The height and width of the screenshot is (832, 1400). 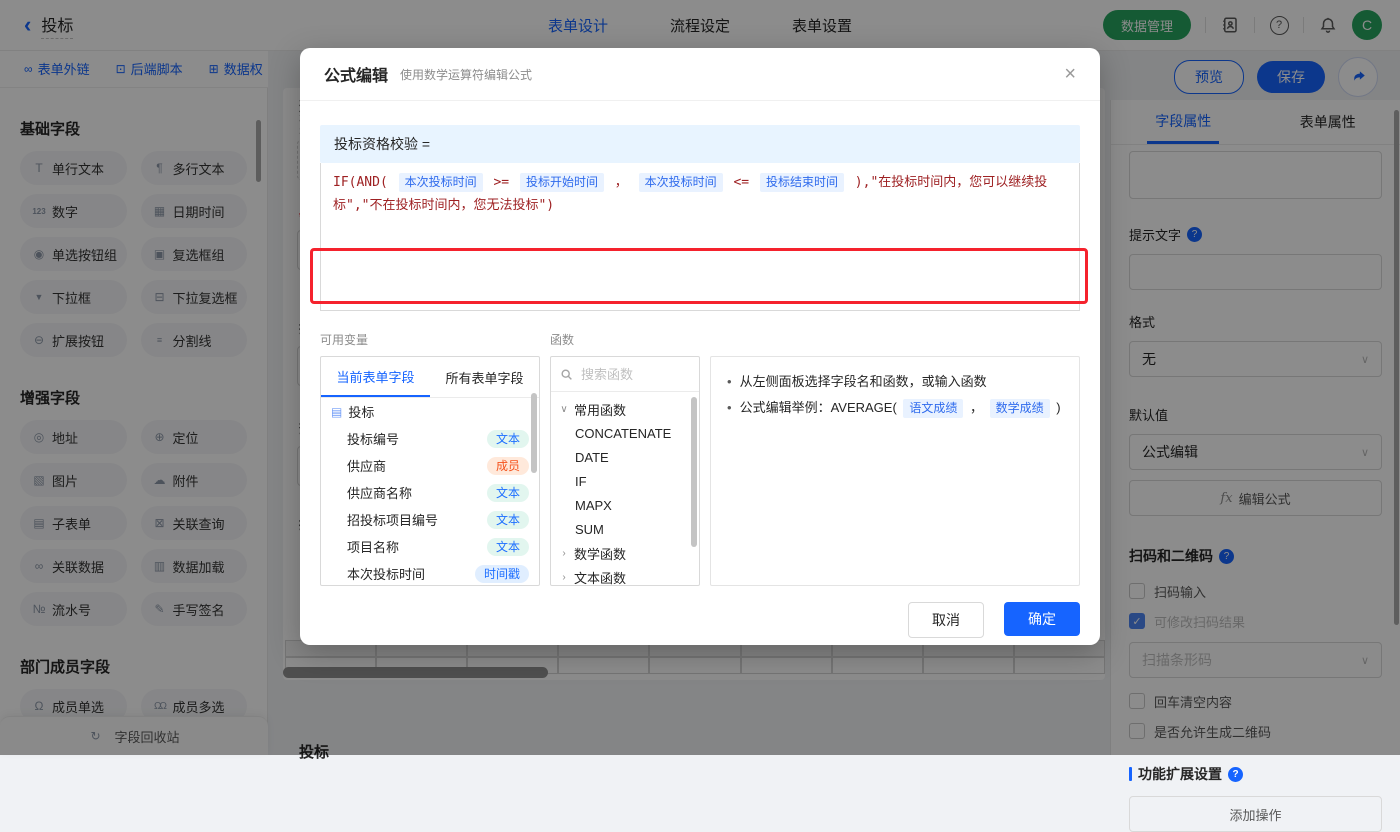 I want to click on function-group: › 数学函数, so click(x=625, y=553).